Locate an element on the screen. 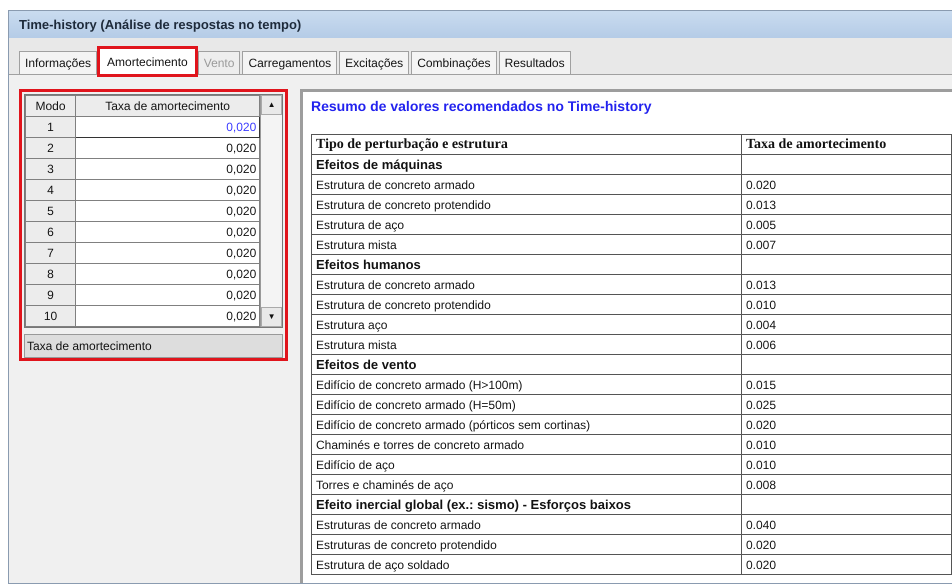 This screenshot has width=952, height=584. row-header: 7 is located at coordinates (51, 253).